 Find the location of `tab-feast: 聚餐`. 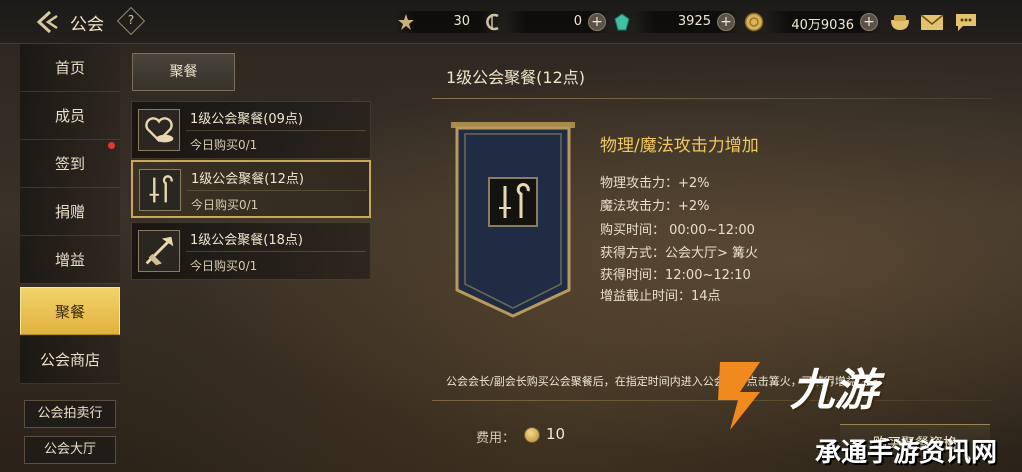

tab-feast: 聚餐 is located at coordinates (183, 72).